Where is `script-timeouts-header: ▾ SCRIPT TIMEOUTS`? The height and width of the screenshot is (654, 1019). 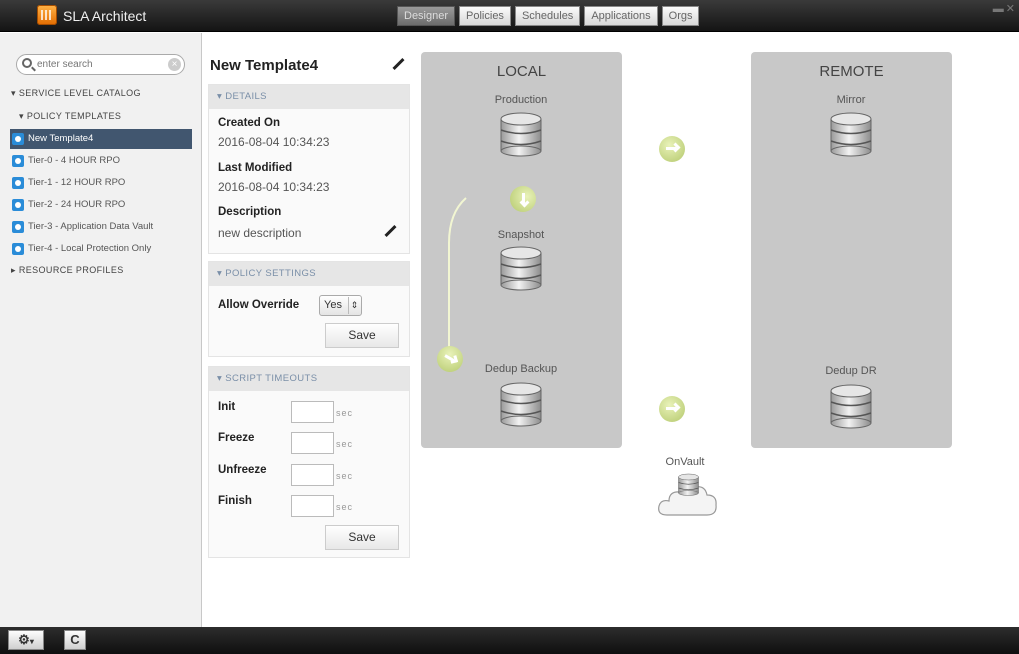 script-timeouts-header: ▾ SCRIPT TIMEOUTS is located at coordinates (309, 379).